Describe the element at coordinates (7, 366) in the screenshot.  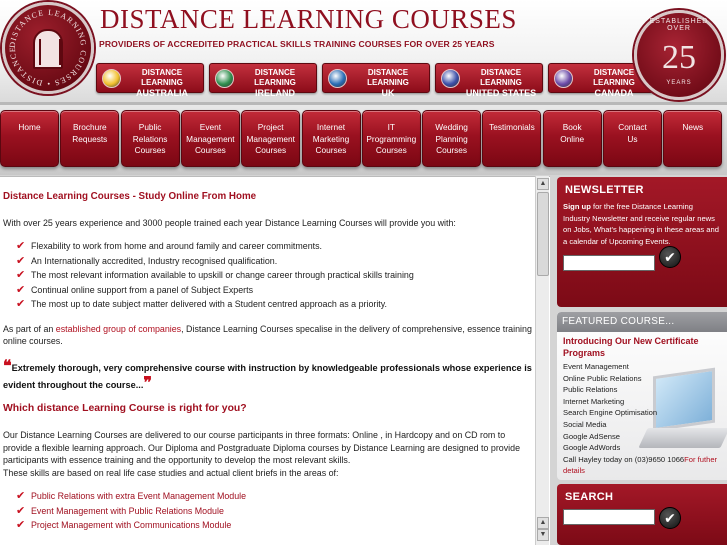
I see `open-quote-icon: ❝` at that location.